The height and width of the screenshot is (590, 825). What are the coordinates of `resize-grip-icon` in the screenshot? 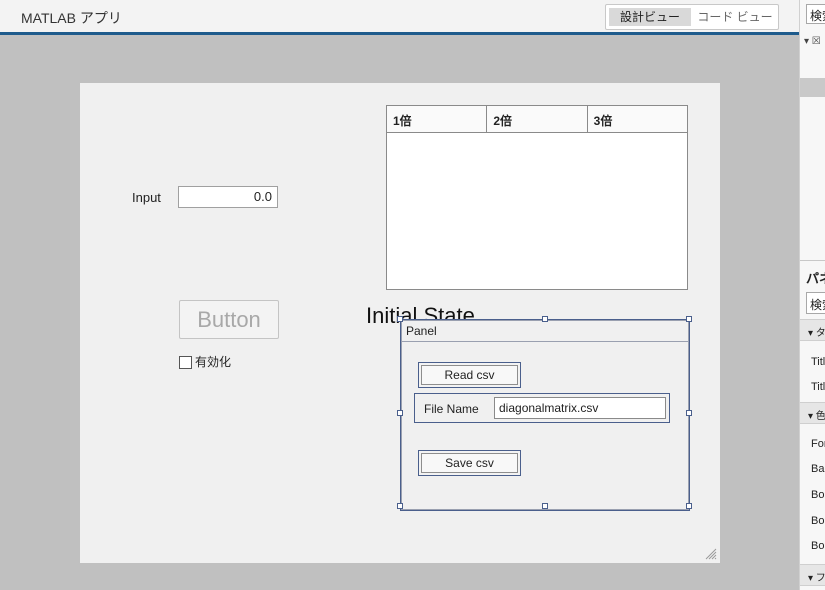 It's located at (710, 553).